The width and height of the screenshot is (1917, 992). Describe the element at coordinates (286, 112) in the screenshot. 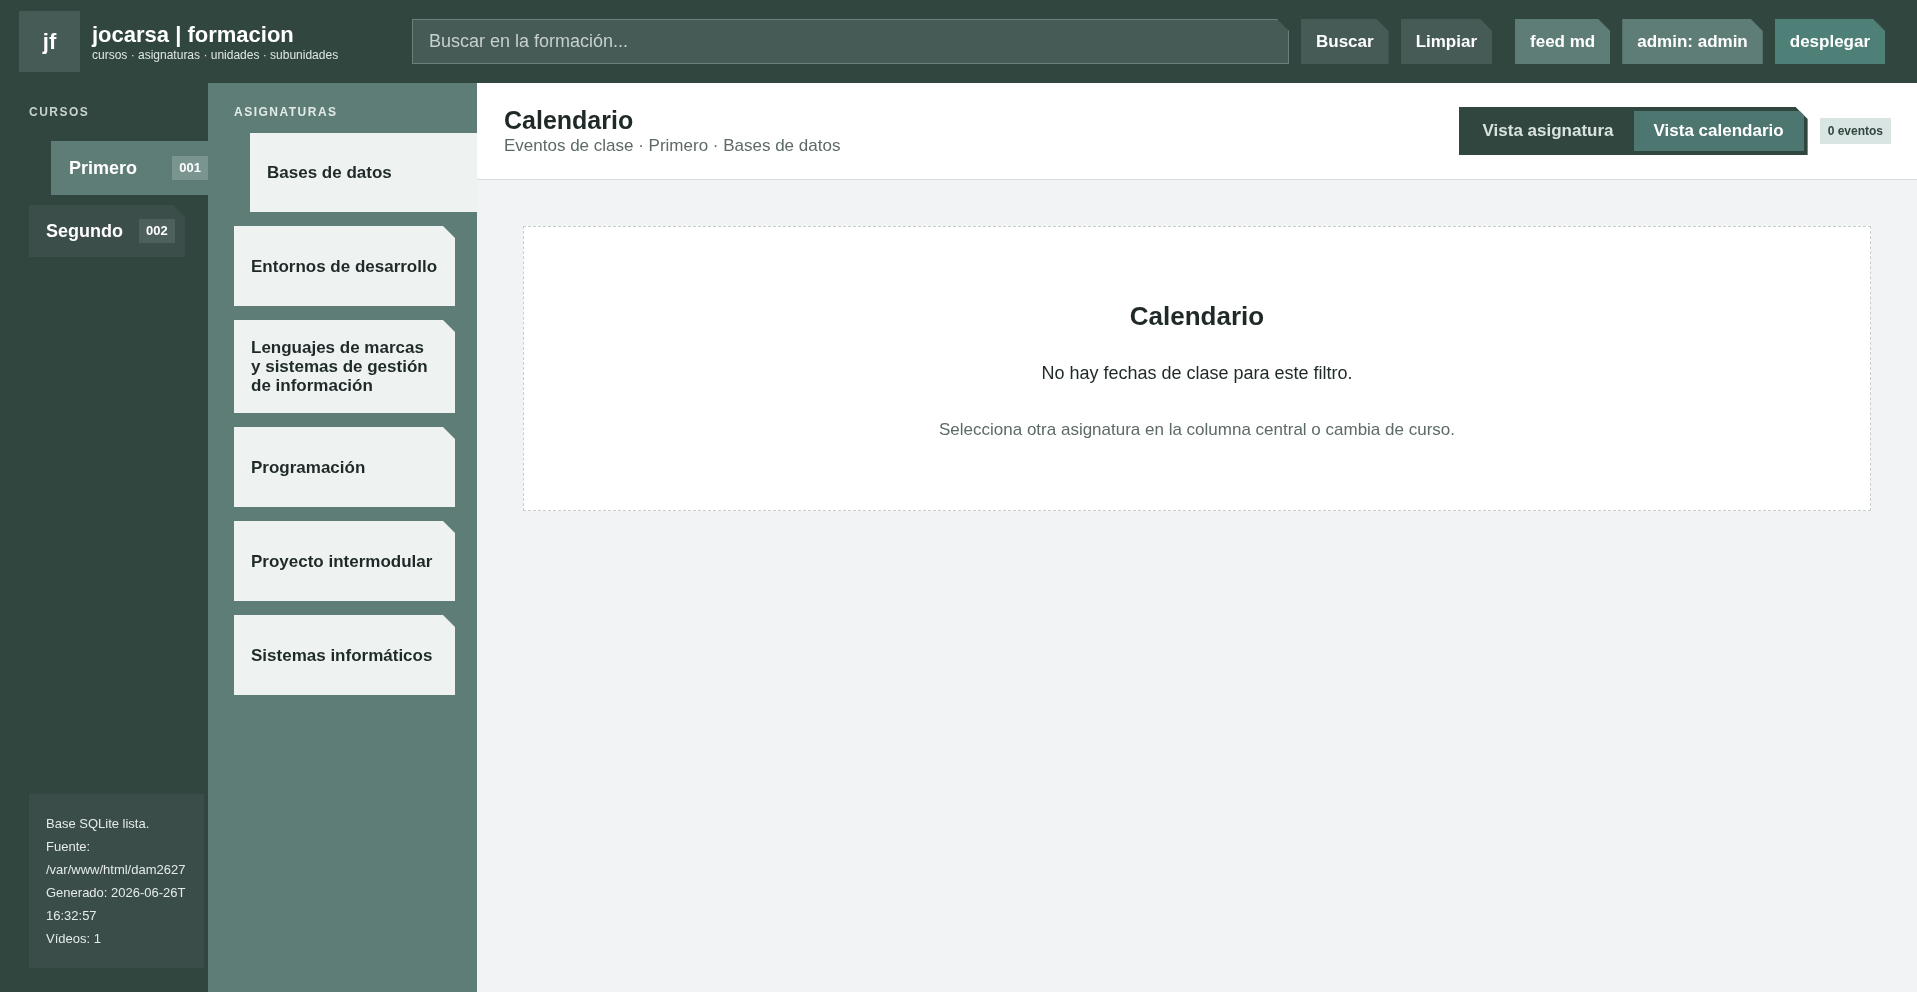

I see `section-label: ASIGNATURAS` at that location.